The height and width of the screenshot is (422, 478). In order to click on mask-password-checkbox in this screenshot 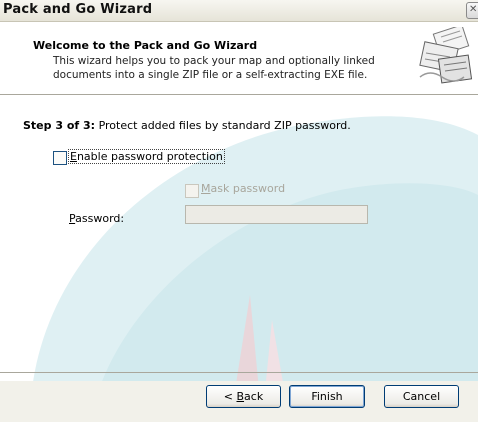, I will do `click(192, 191)`.